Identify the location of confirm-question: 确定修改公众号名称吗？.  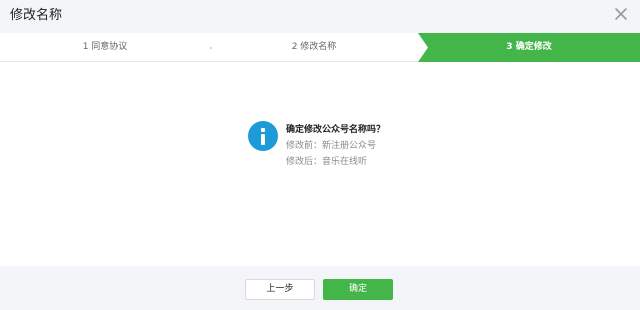
(336, 130).